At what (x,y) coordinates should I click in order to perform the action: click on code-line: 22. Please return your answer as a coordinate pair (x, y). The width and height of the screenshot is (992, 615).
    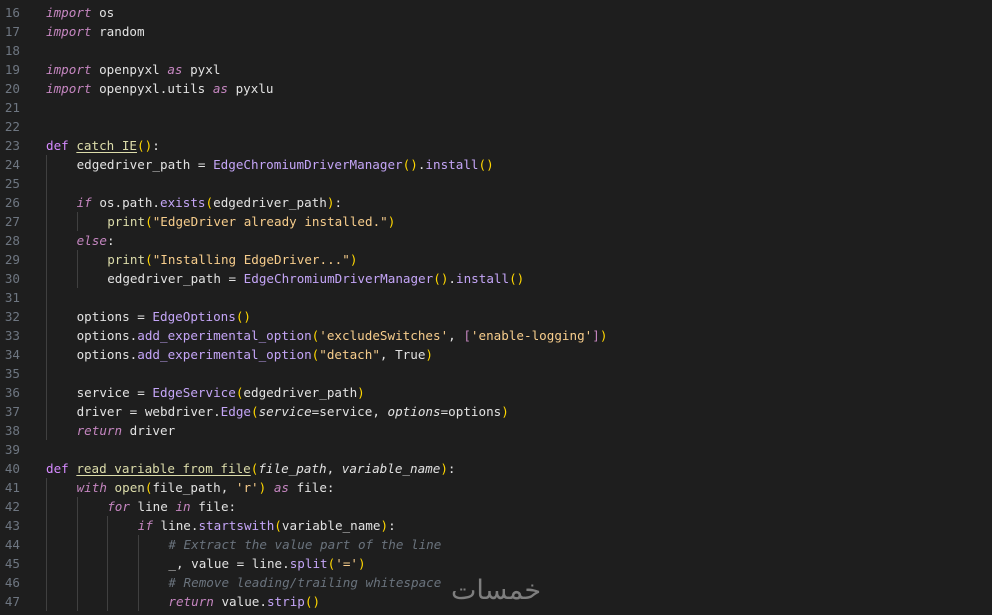
    Looking at the image, I should click on (496, 126).